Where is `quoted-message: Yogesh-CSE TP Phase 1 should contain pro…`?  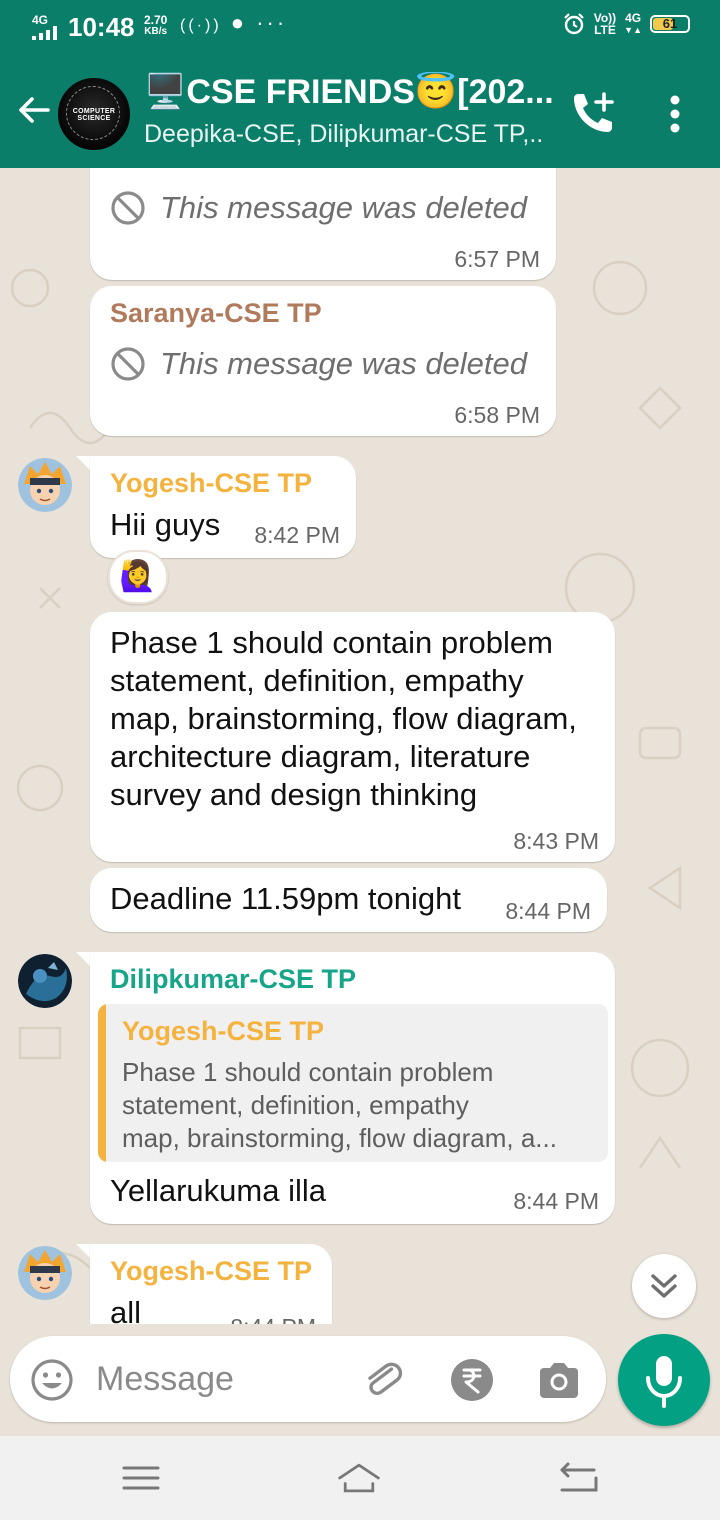
quoted-message: Yogesh-CSE TP Phase 1 should contain pro… is located at coordinates (353, 1083).